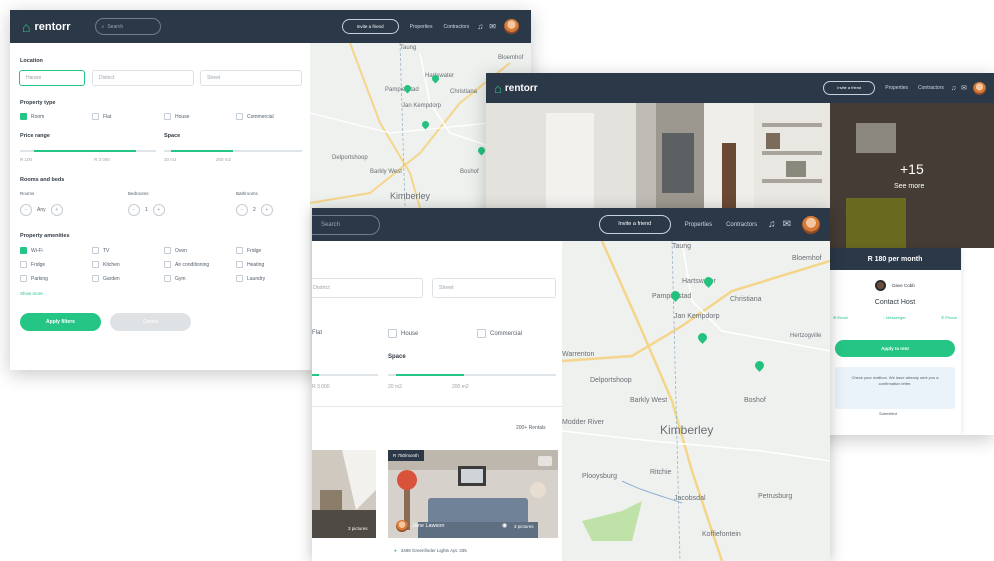  Describe the element at coordinates (350, 158) in the screenshot. I see `map-town: Delportshoop` at that location.